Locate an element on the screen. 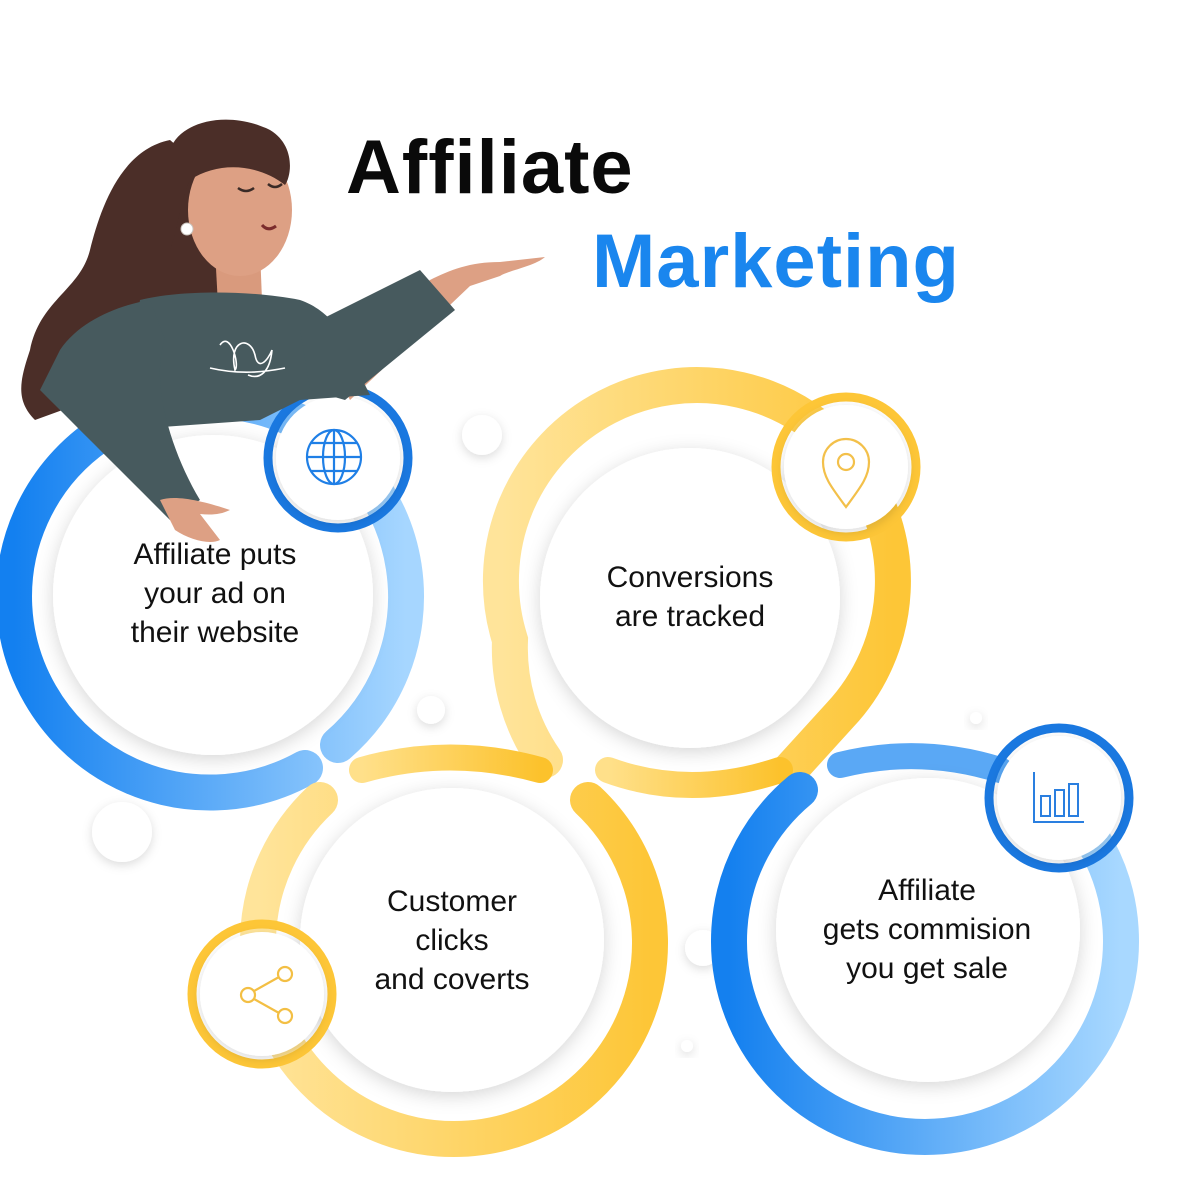  step4-line3: you get sale is located at coordinates (927, 968).